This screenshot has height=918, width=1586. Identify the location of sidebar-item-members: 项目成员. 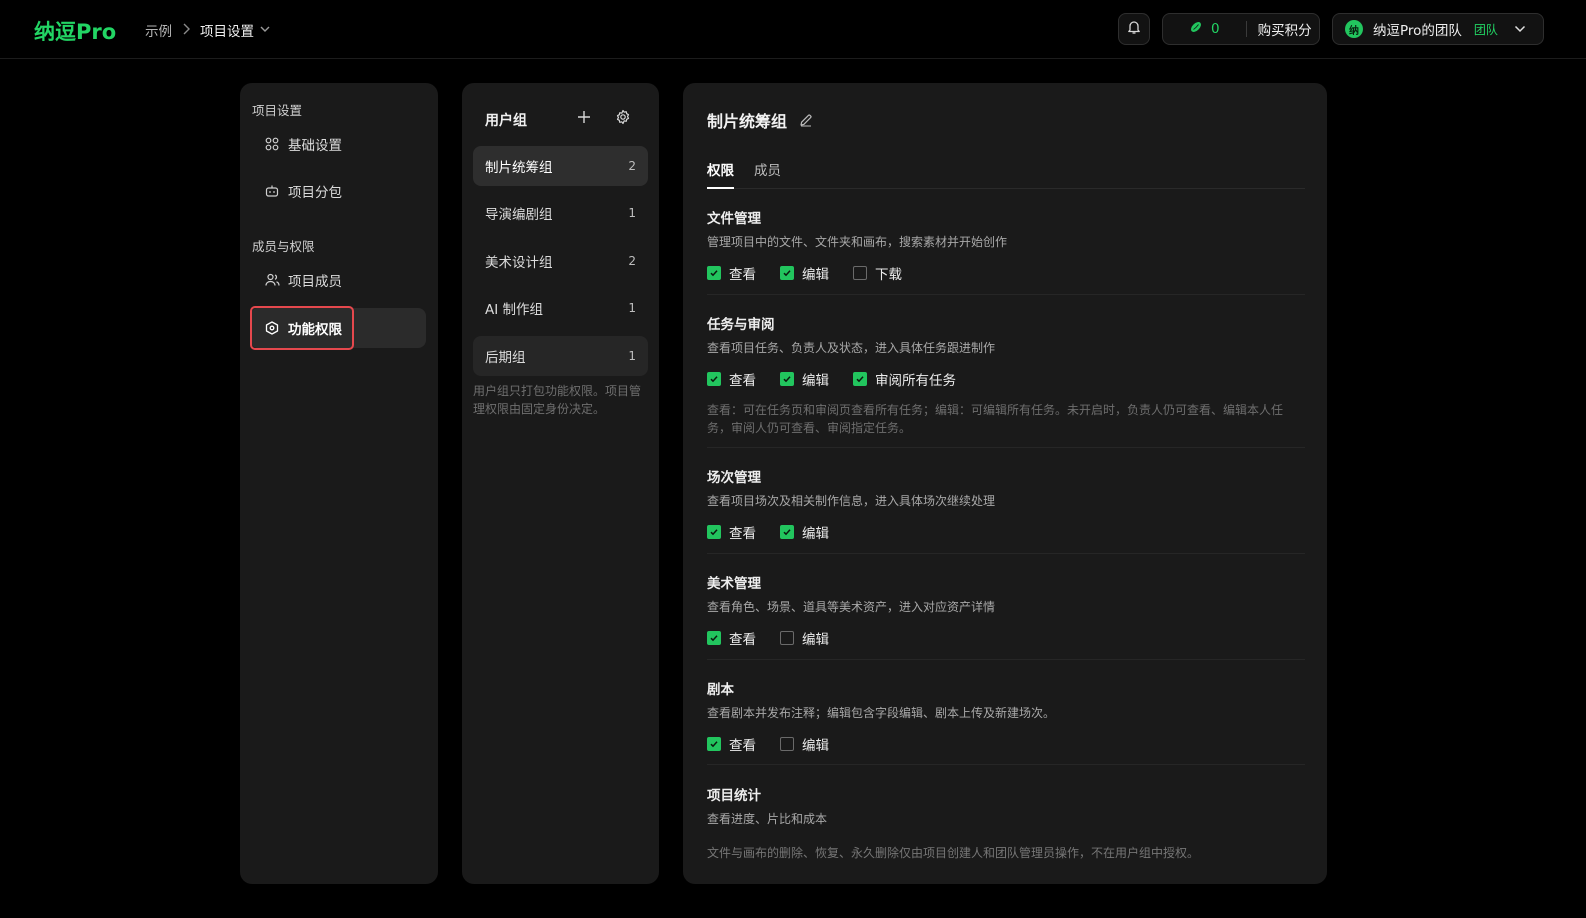
(338, 280).